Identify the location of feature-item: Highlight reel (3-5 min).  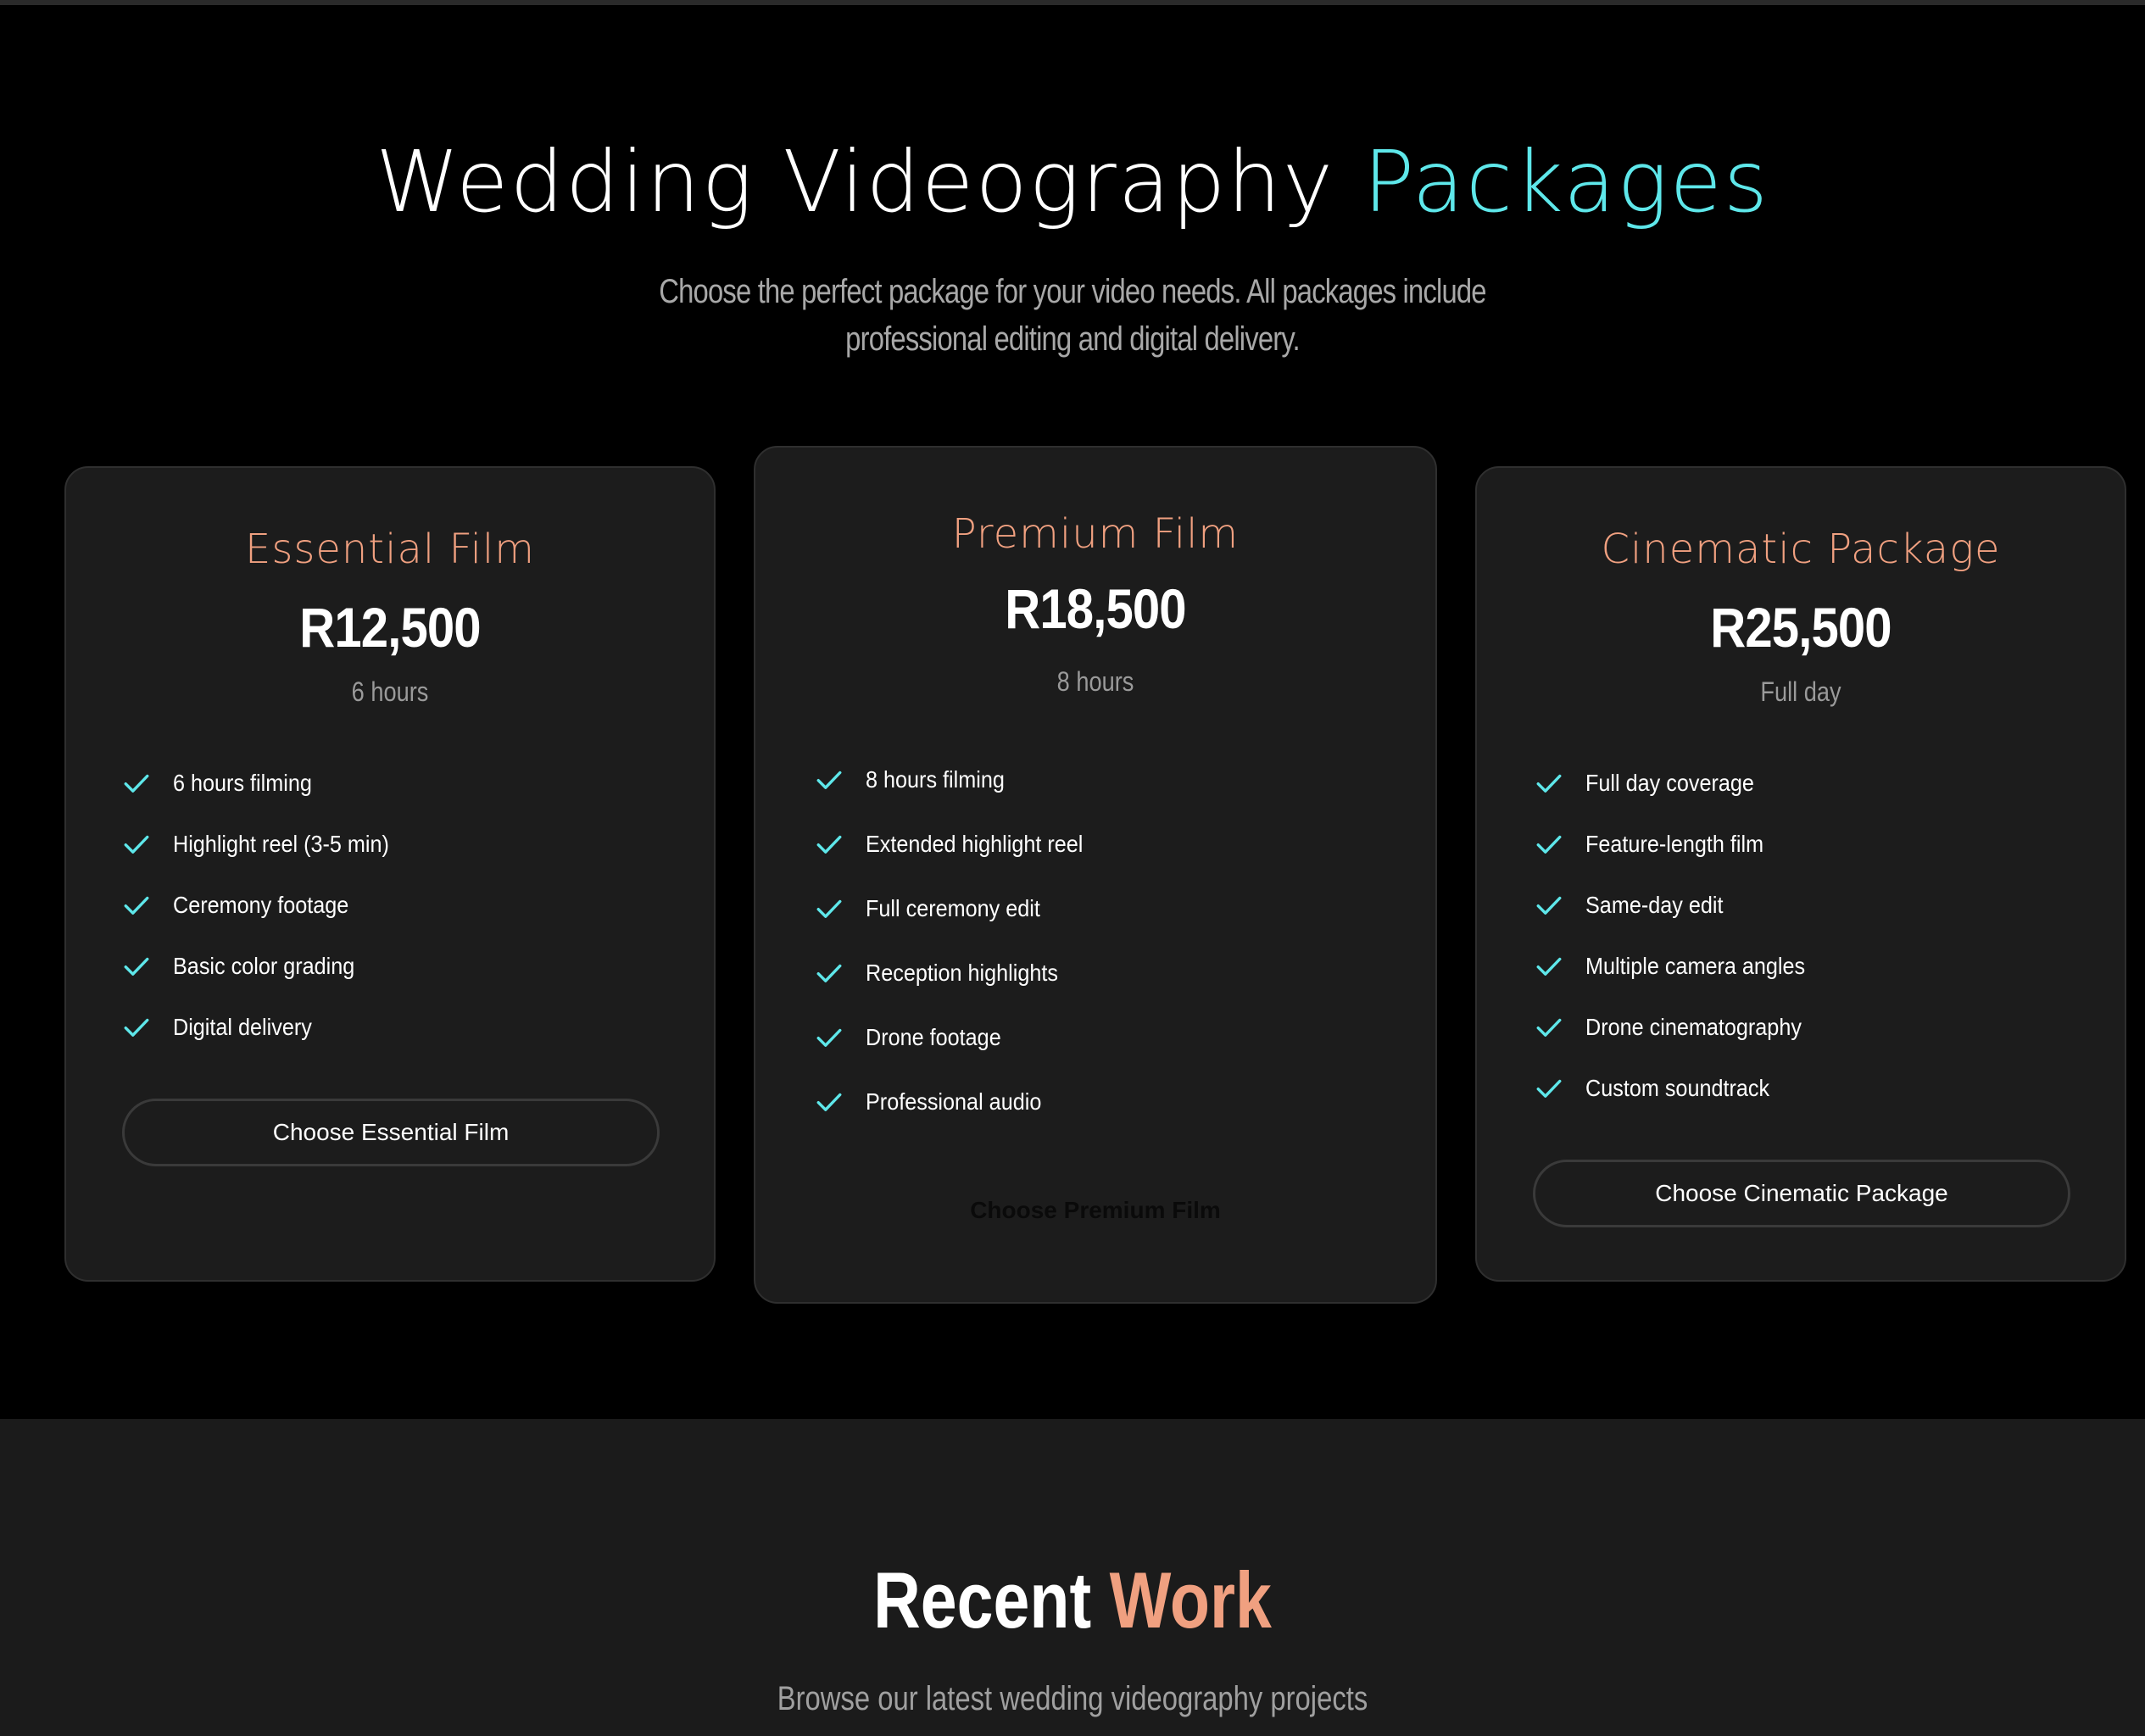
(267, 844).